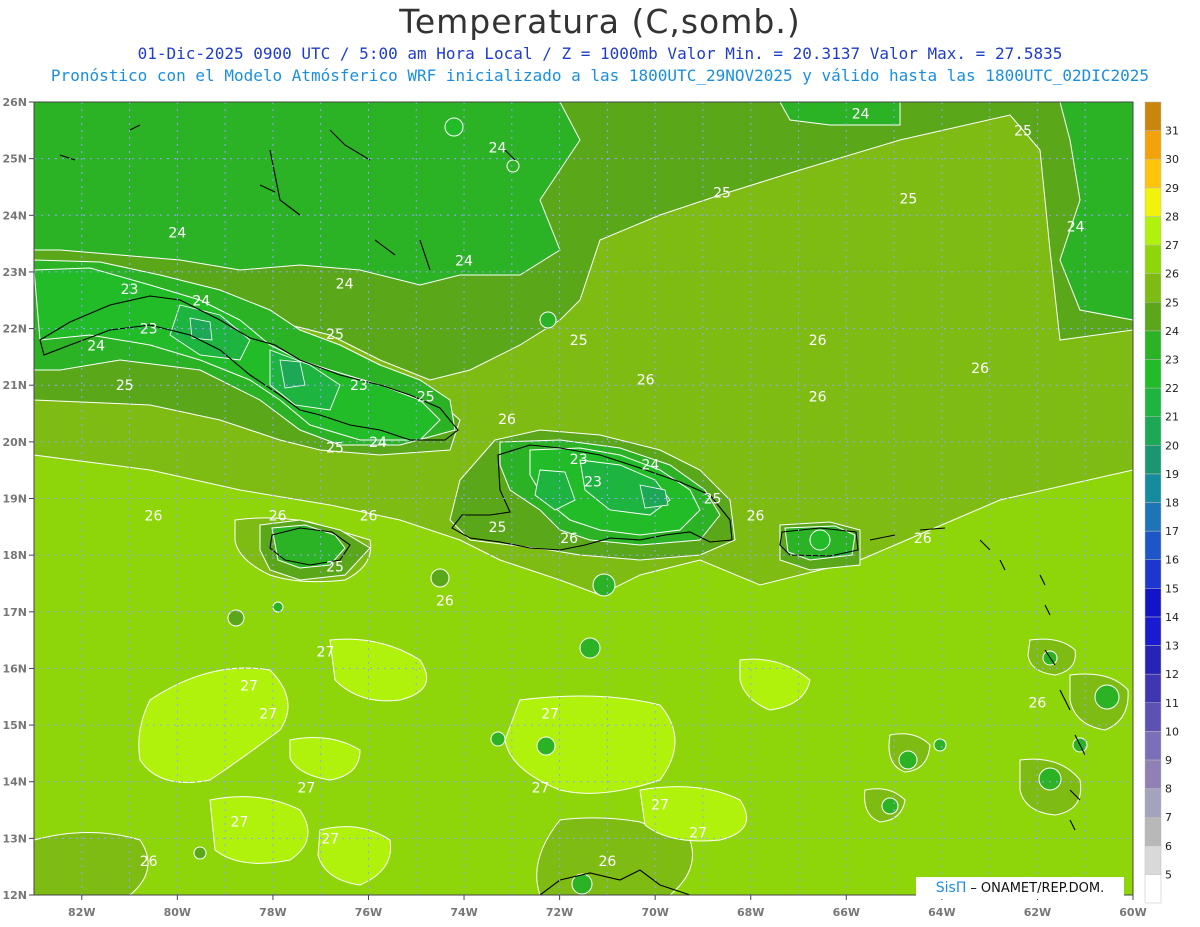  Describe the element at coordinates (1172, 731) in the screenshot. I see `colorbar-label: 10` at that location.